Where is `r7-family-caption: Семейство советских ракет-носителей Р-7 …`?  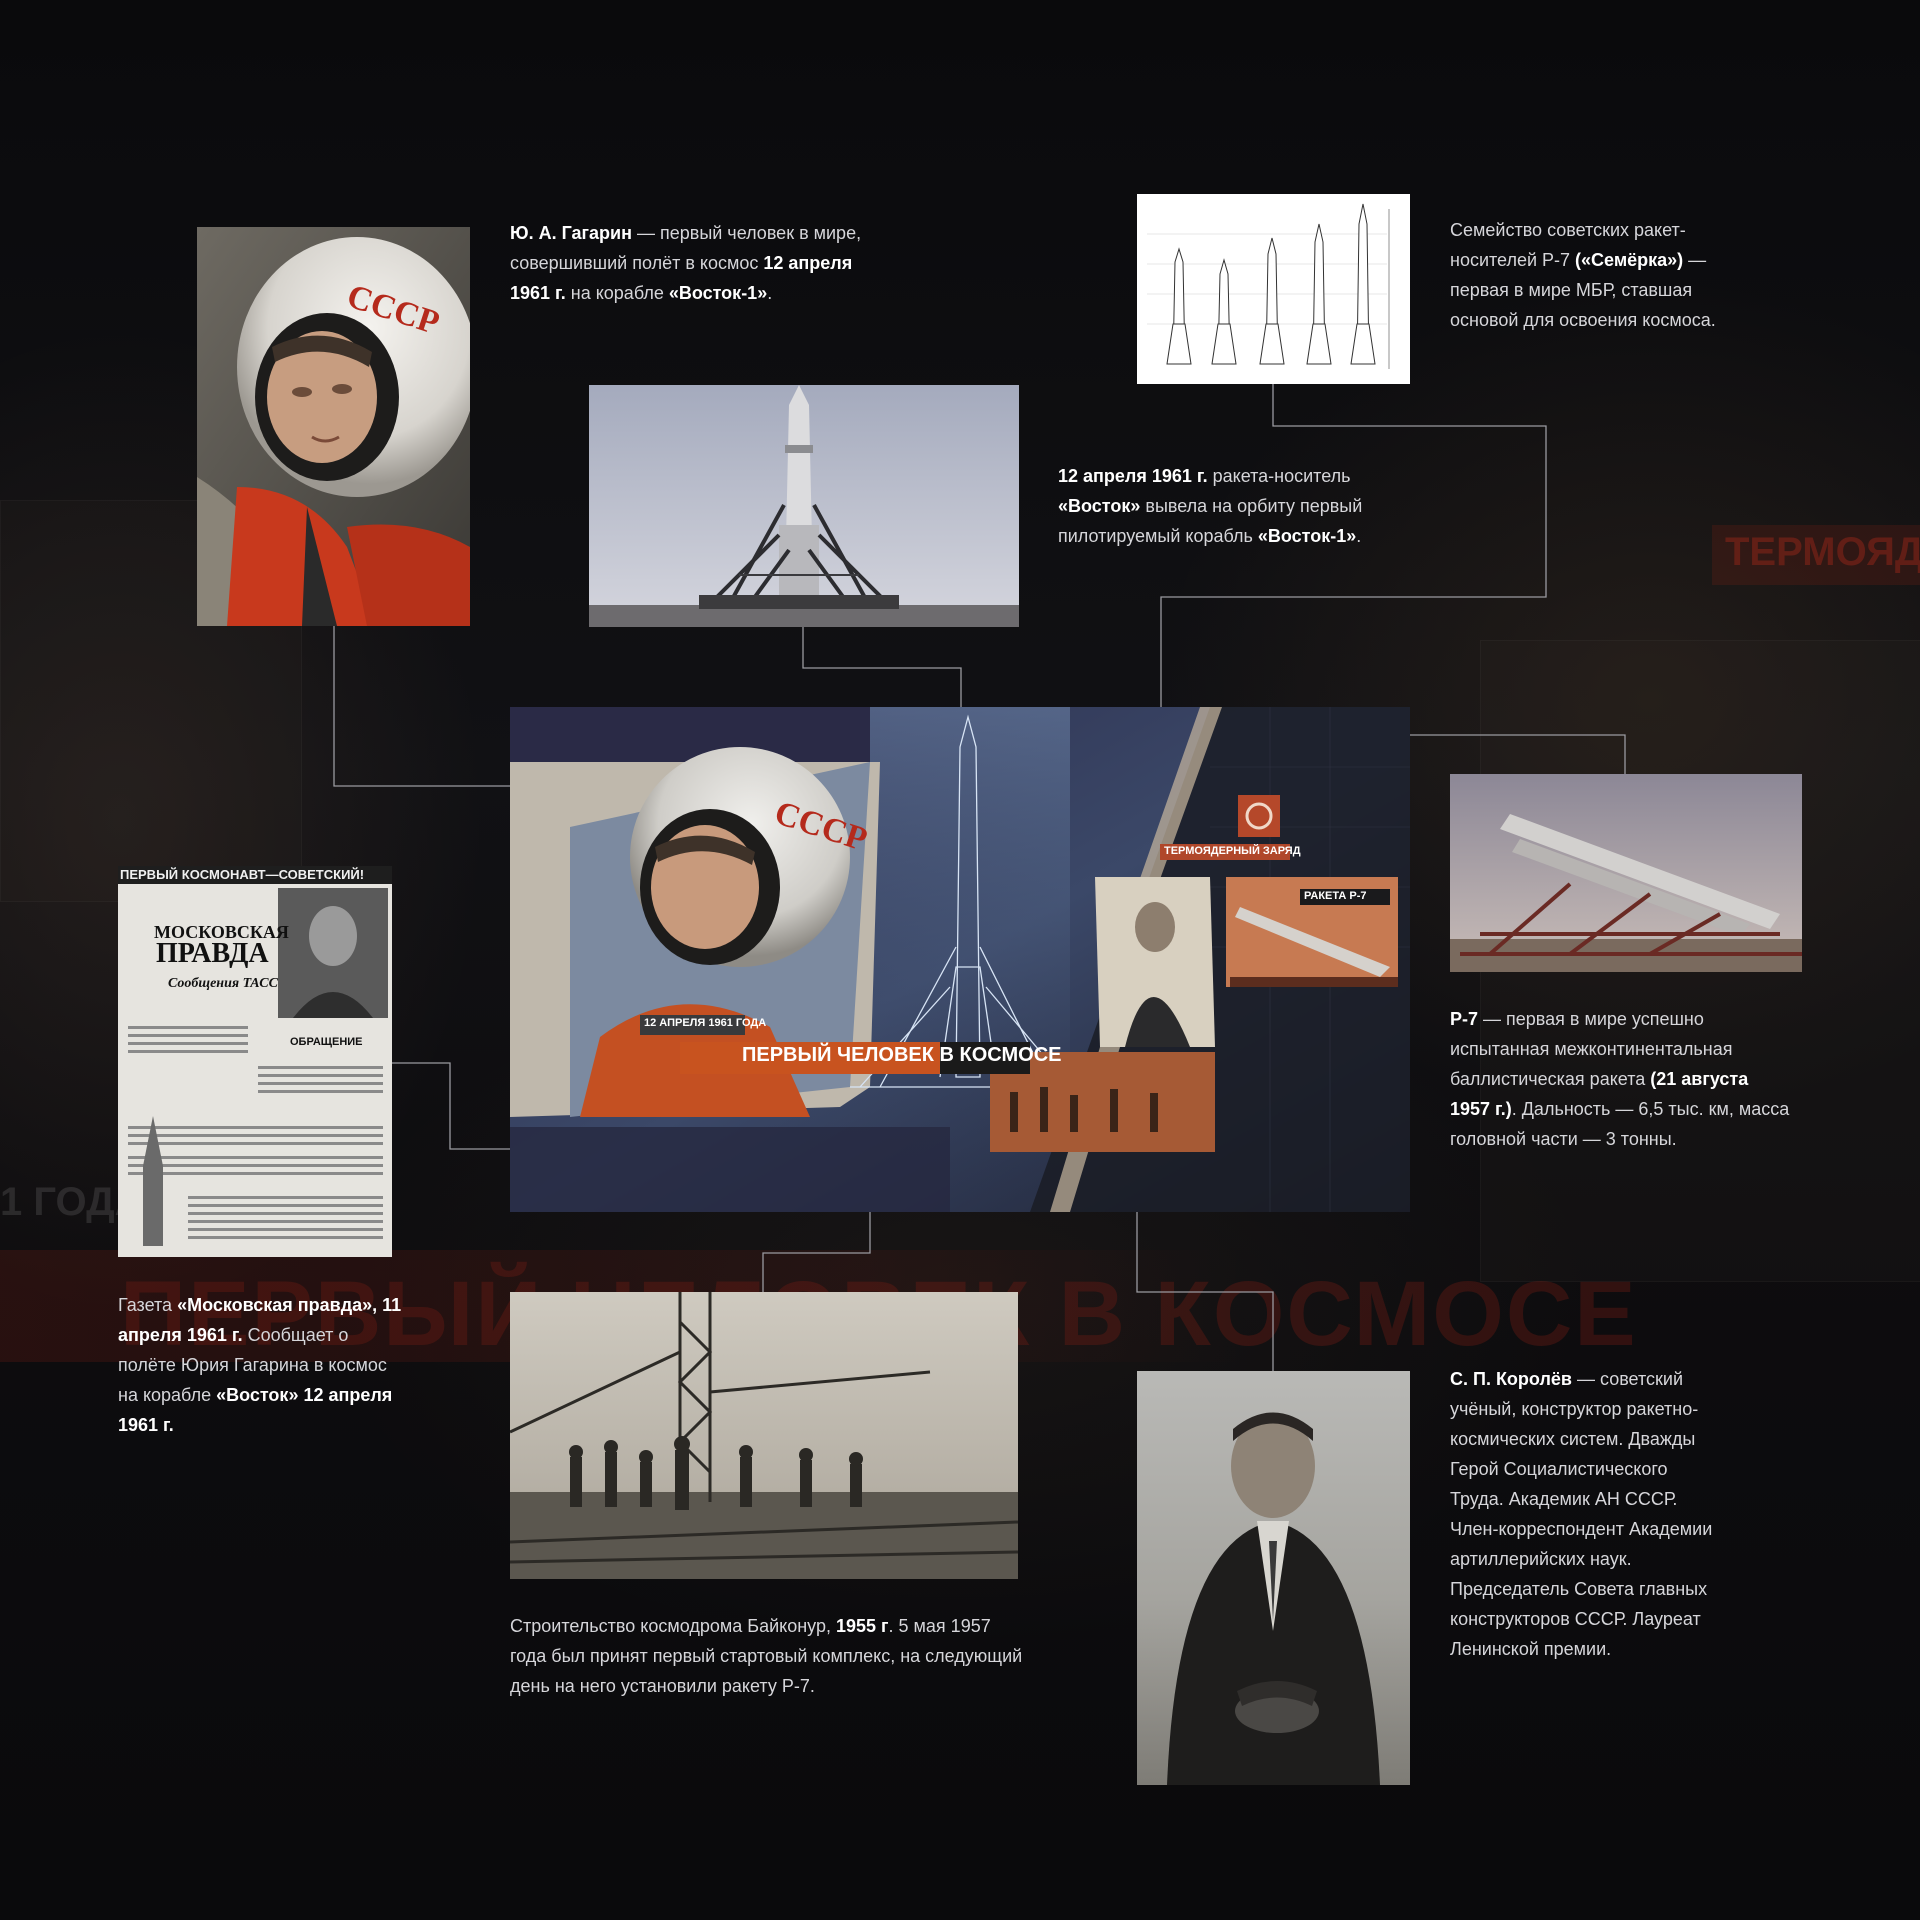 r7-family-caption: Семейство советских ракет-носителей Р-7 … is located at coordinates (1583, 275).